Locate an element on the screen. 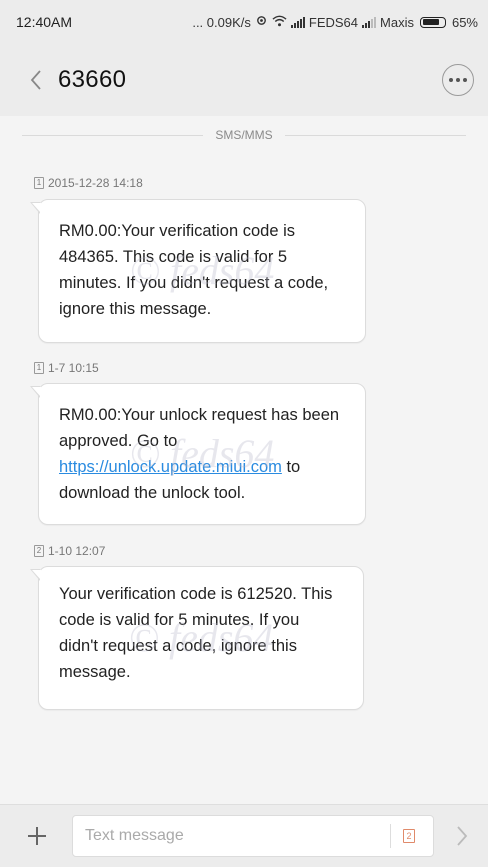 Image resolution: width=488 pixels, height=867 pixels. network-speed: ... 0.09K/s is located at coordinates (221, 22).